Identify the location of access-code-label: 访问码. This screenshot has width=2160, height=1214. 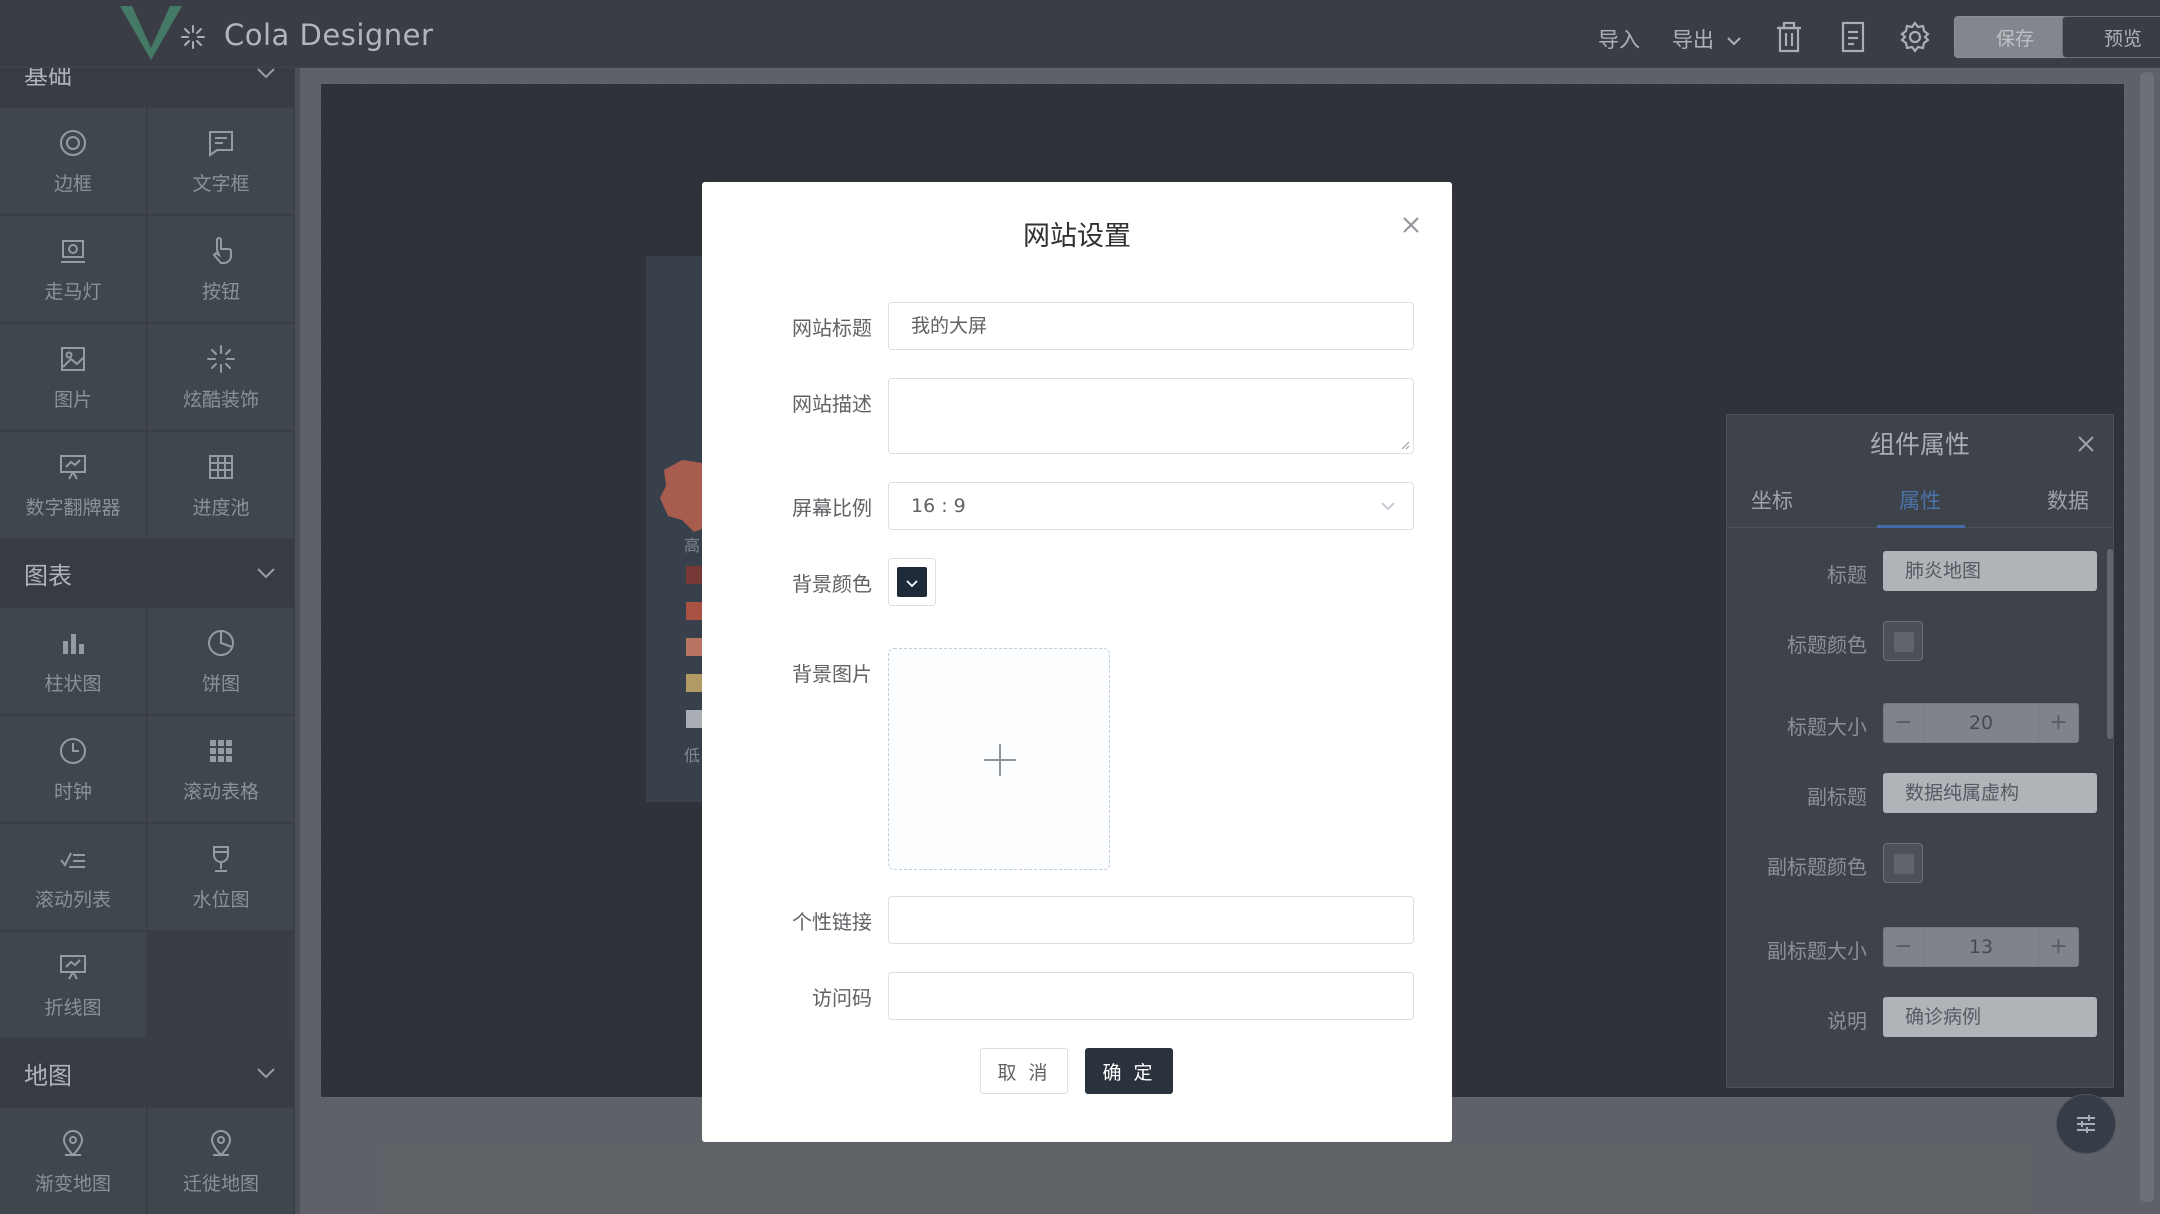
(842, 998).